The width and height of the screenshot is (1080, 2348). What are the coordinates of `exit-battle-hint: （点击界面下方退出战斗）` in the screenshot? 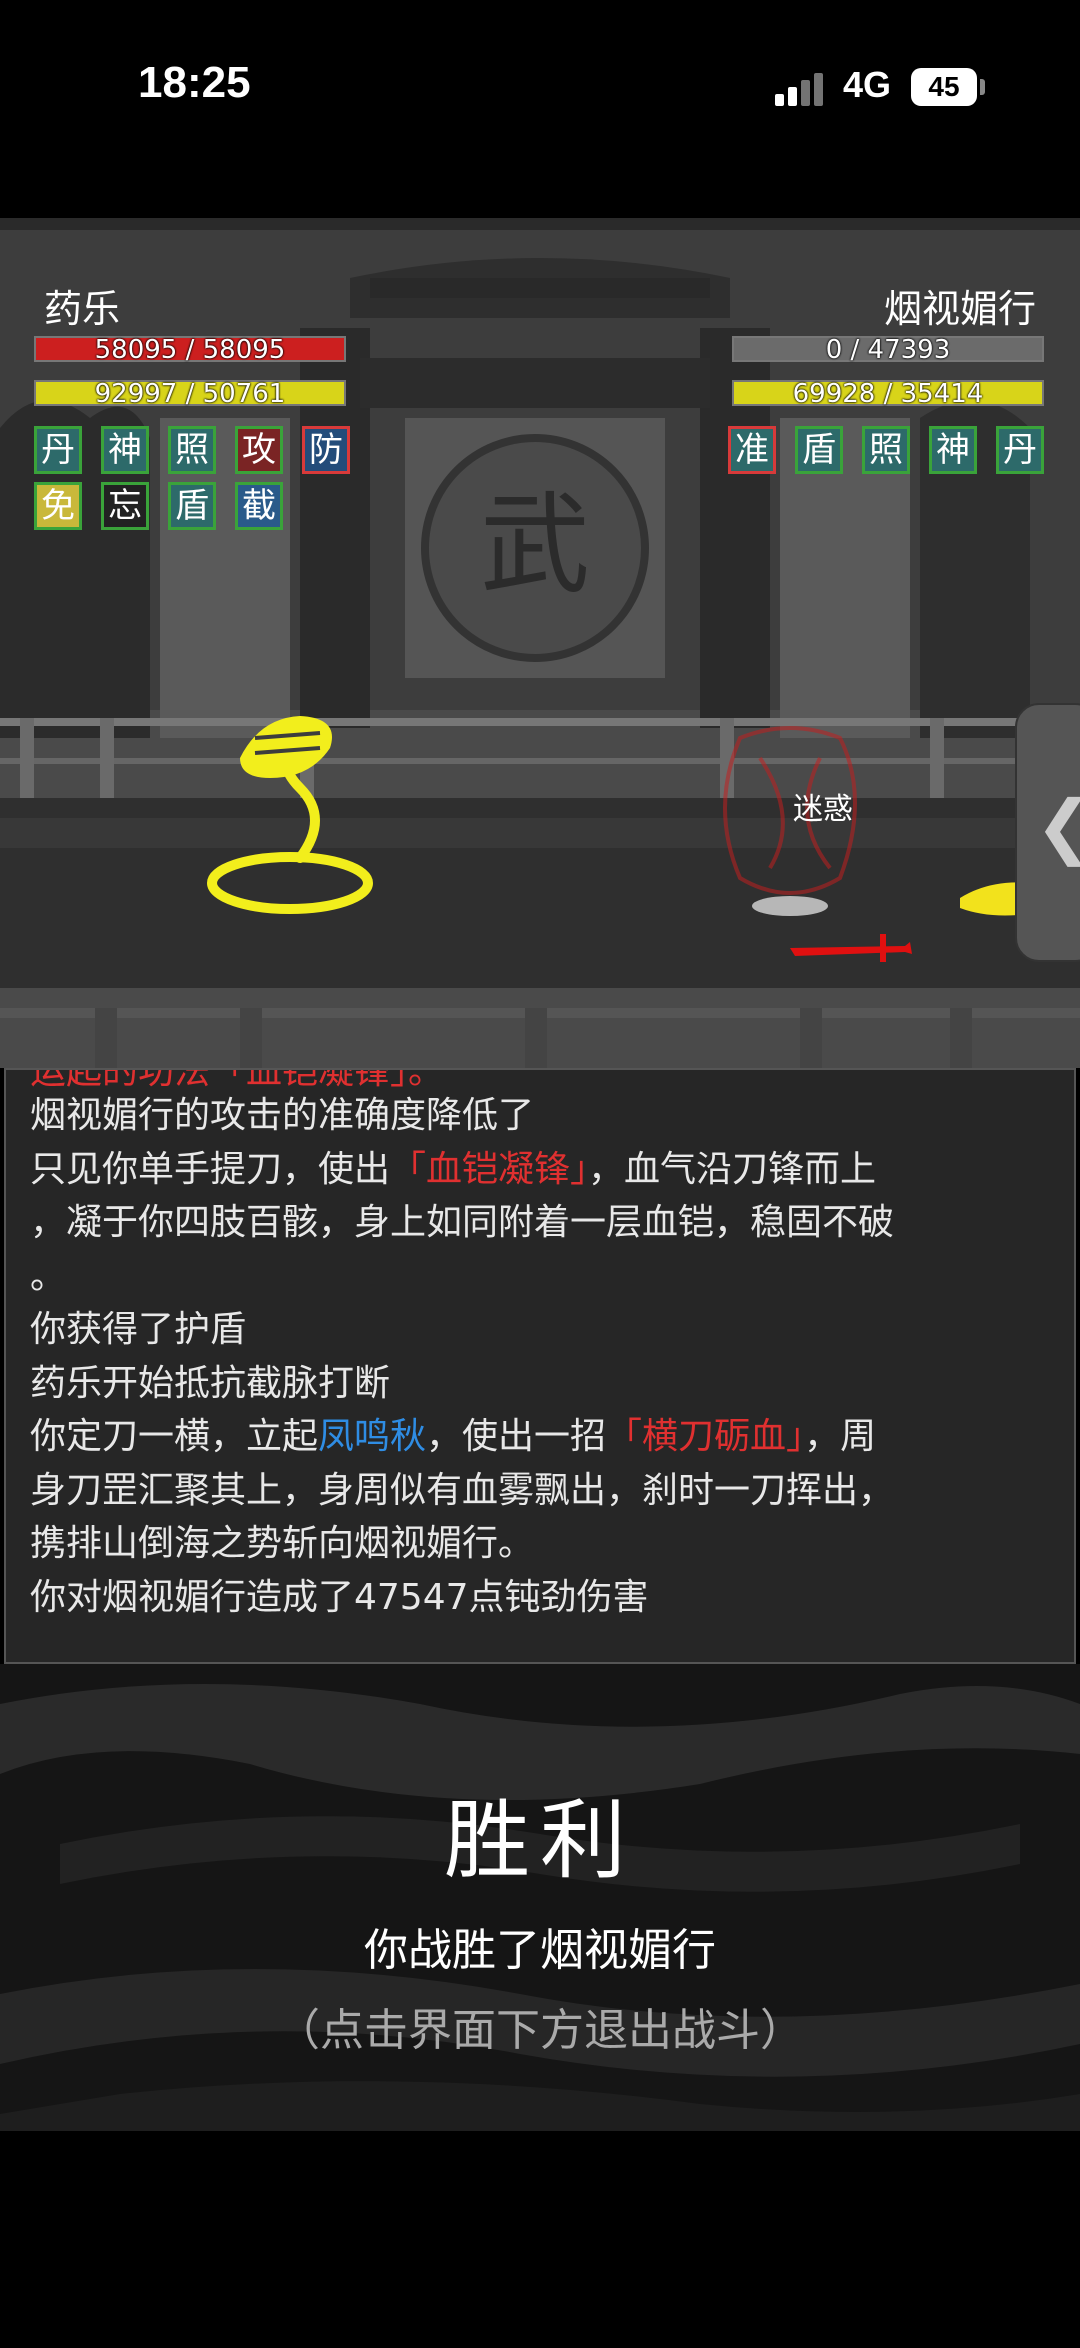 It's located at (540, 2026).